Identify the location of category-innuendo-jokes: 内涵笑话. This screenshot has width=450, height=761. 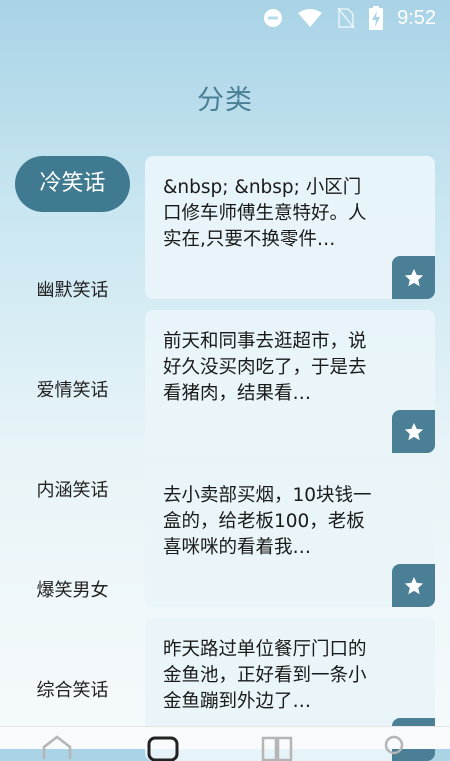
(72, 489).